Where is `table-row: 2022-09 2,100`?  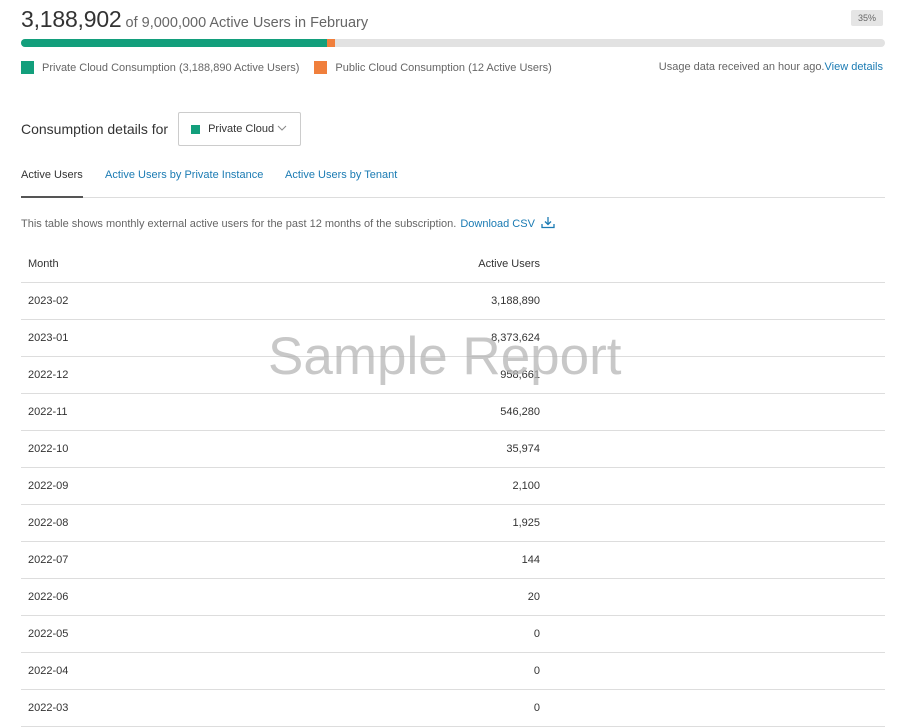 table-row: 2022-09 2,100 is located at coordinates (453, 486).